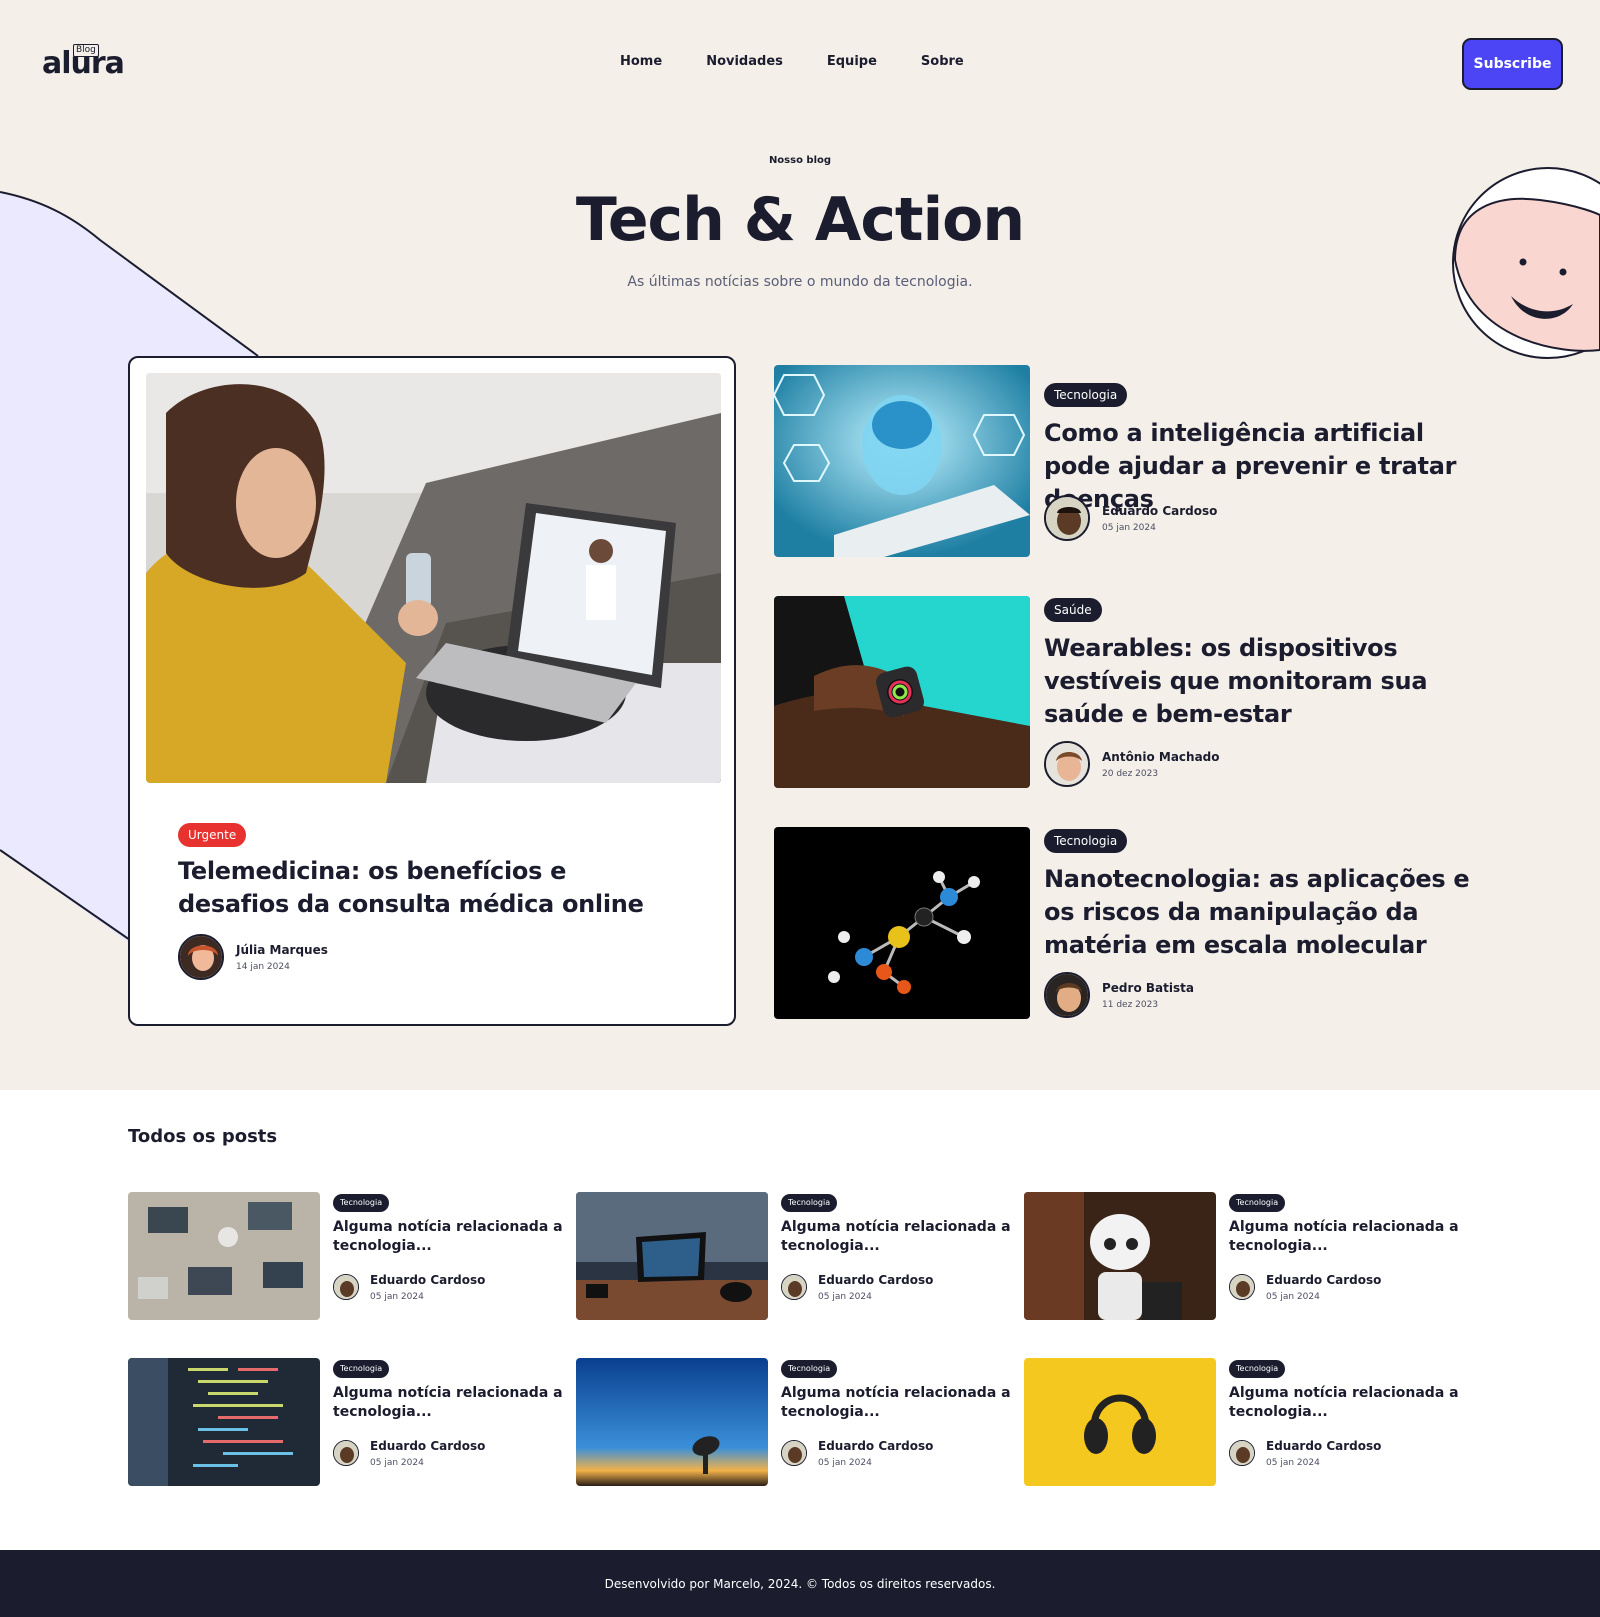 This screenshot has width=1600, height=1617. I want to click on nav-home-link: Home, so click(641, 61).